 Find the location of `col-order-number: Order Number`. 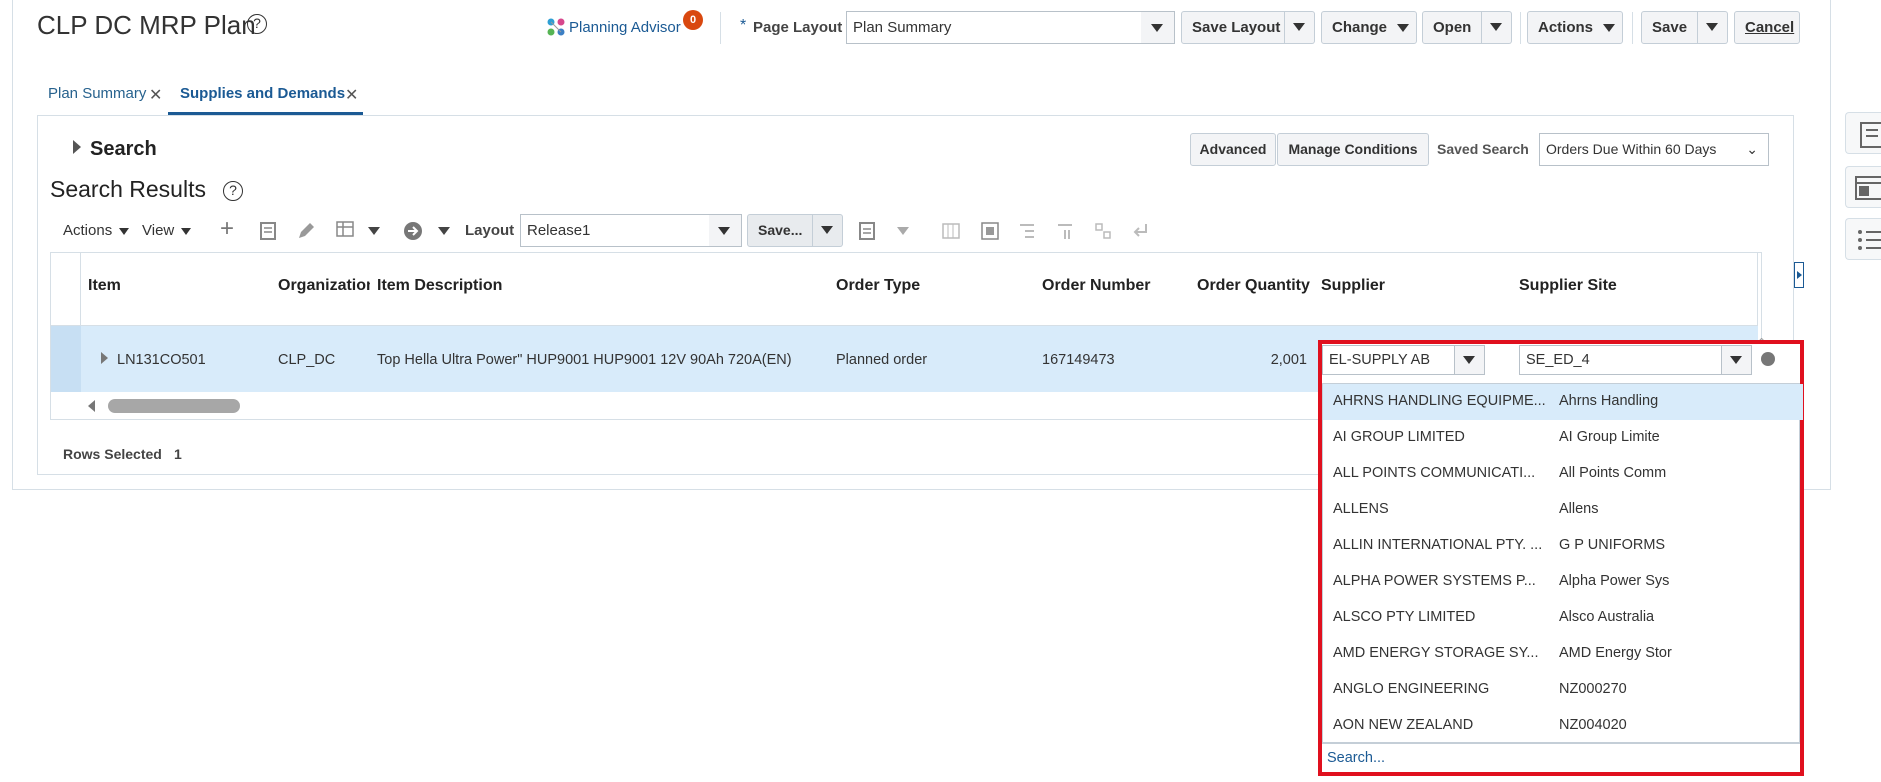

col-order-number: Order Number is located at coordinates (1096, 286).